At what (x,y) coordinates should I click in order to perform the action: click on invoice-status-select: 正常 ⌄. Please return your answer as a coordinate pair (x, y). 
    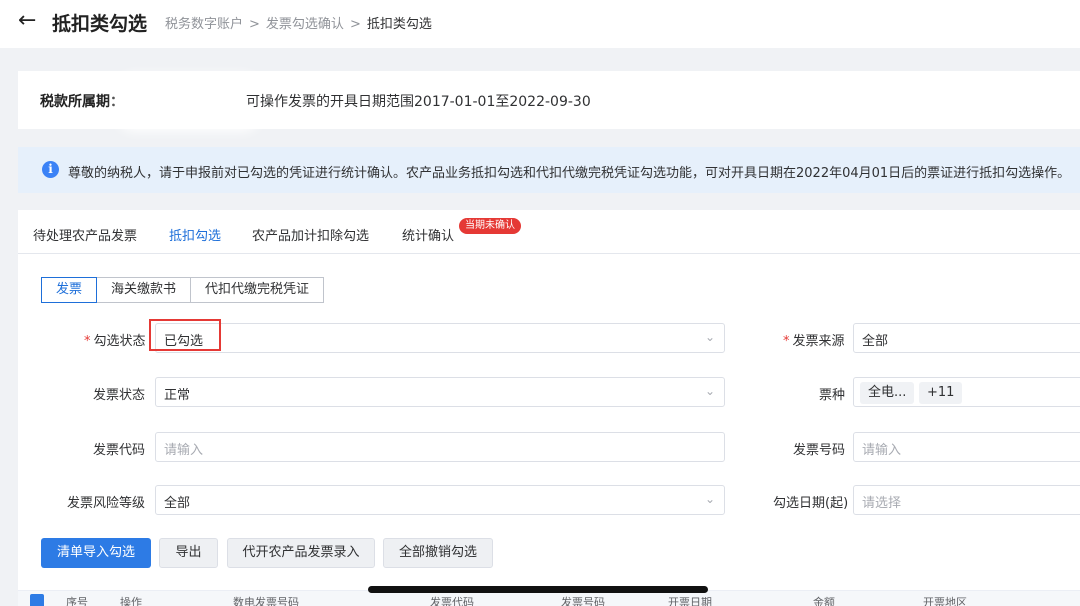
    Looking at the image, I should click on (440, 392).